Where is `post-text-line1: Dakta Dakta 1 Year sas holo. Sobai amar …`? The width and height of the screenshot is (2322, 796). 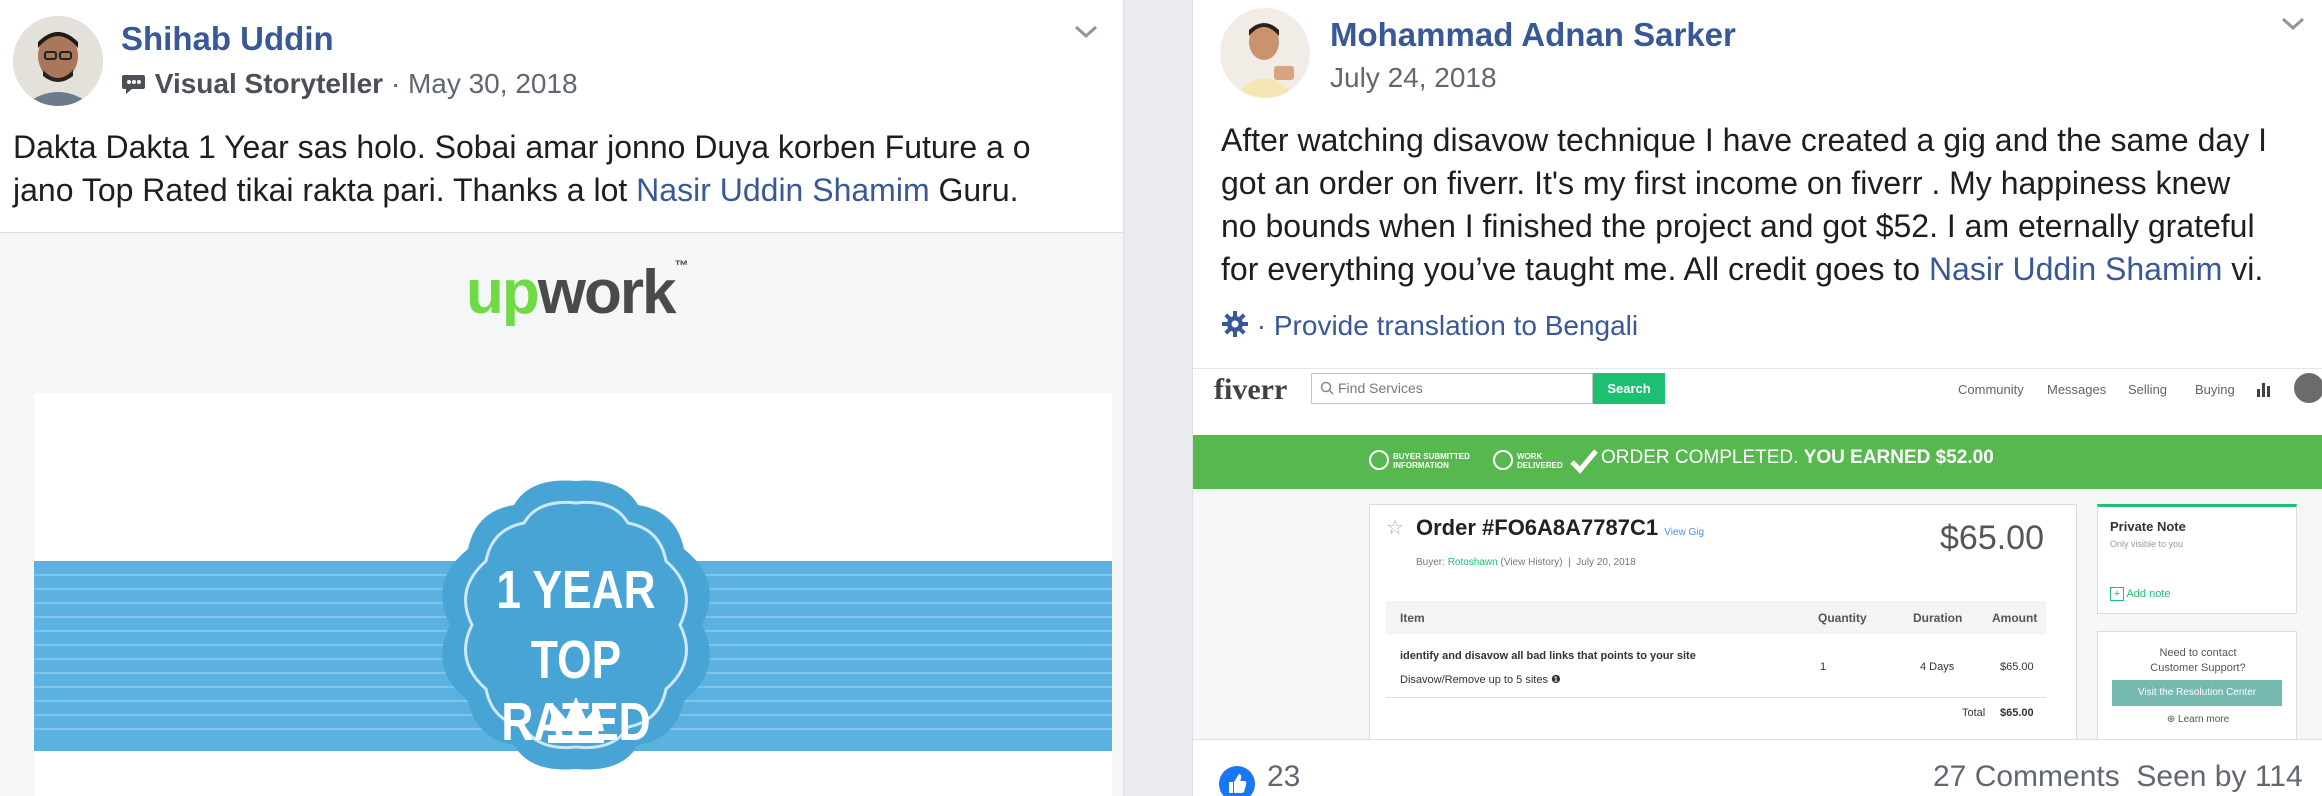
post-text-line1: Dakta Dakta 1 Year sas holo. Sobai amar … is located at coordinates (522, 147).